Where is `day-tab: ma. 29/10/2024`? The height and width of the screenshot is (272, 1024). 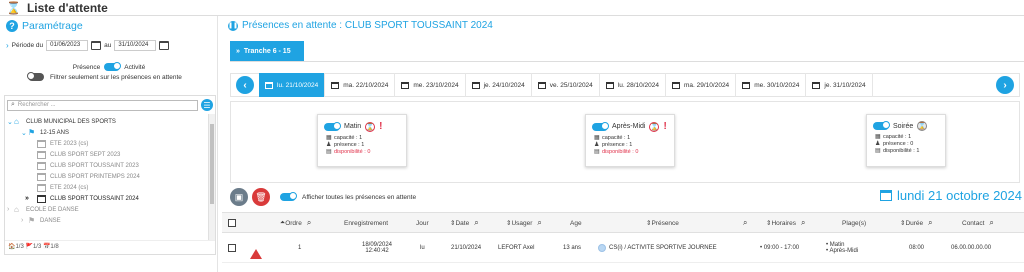 day-tab: ma. 29/10/2024 is located at coordinates (701, 85).